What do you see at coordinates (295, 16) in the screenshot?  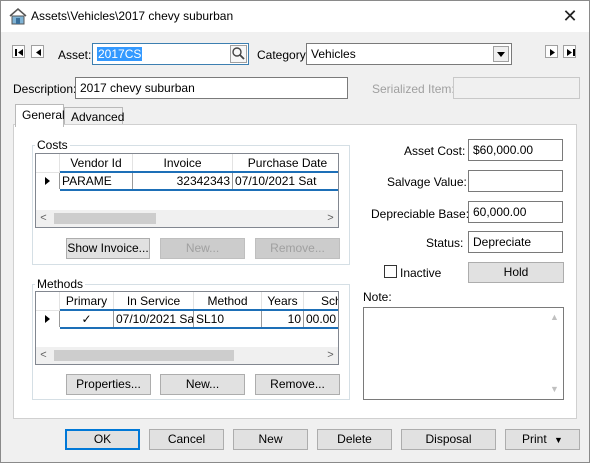 I see `title-bar: Assets\Vehicles\2017 chevy suburban ✕` at bounding box center [295, 16].